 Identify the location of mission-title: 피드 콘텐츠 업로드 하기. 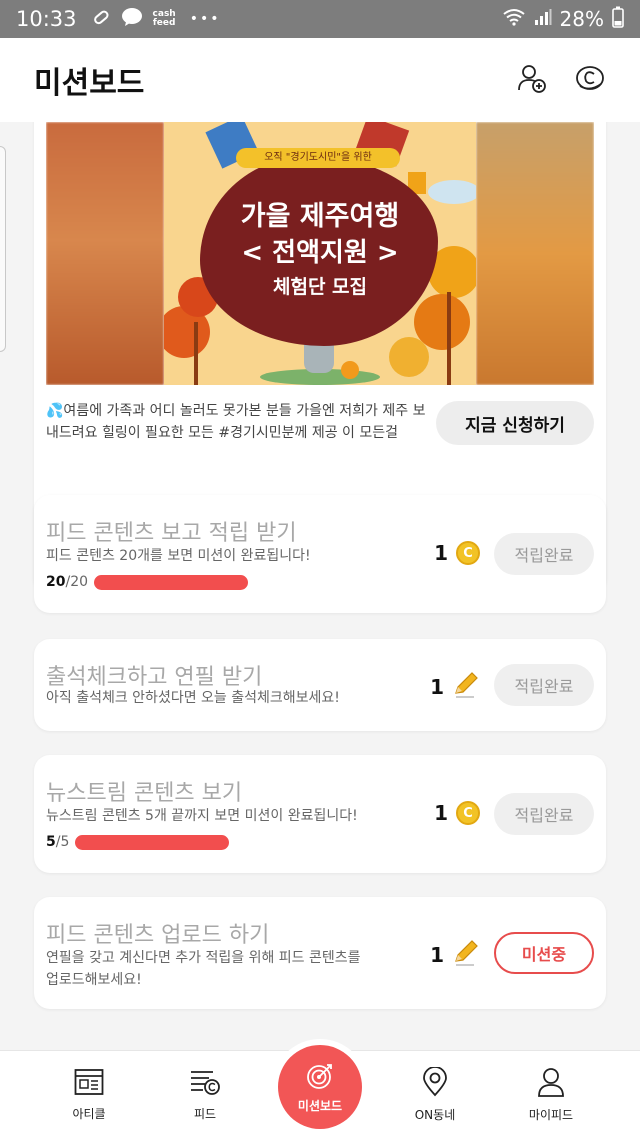
(158, 935).